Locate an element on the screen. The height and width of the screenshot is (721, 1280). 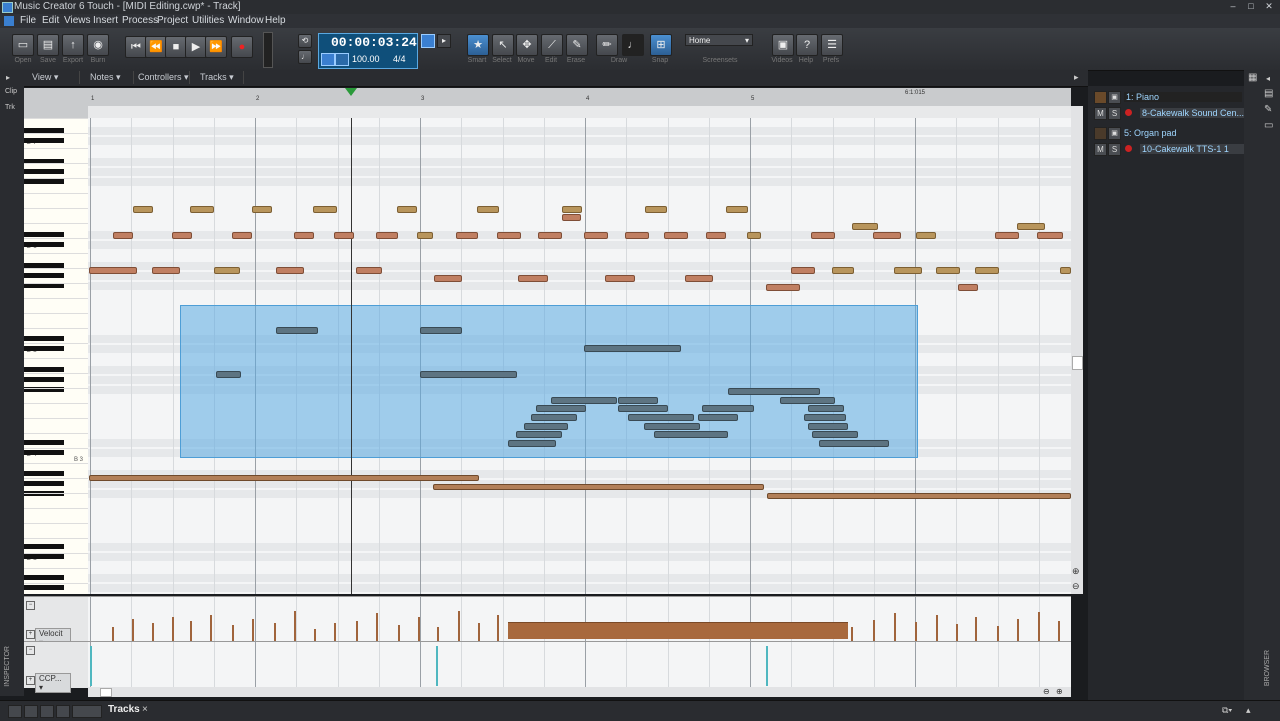
pianoroll-controllers-menu: Controllers ▾ is located at coordinates (162, 77).